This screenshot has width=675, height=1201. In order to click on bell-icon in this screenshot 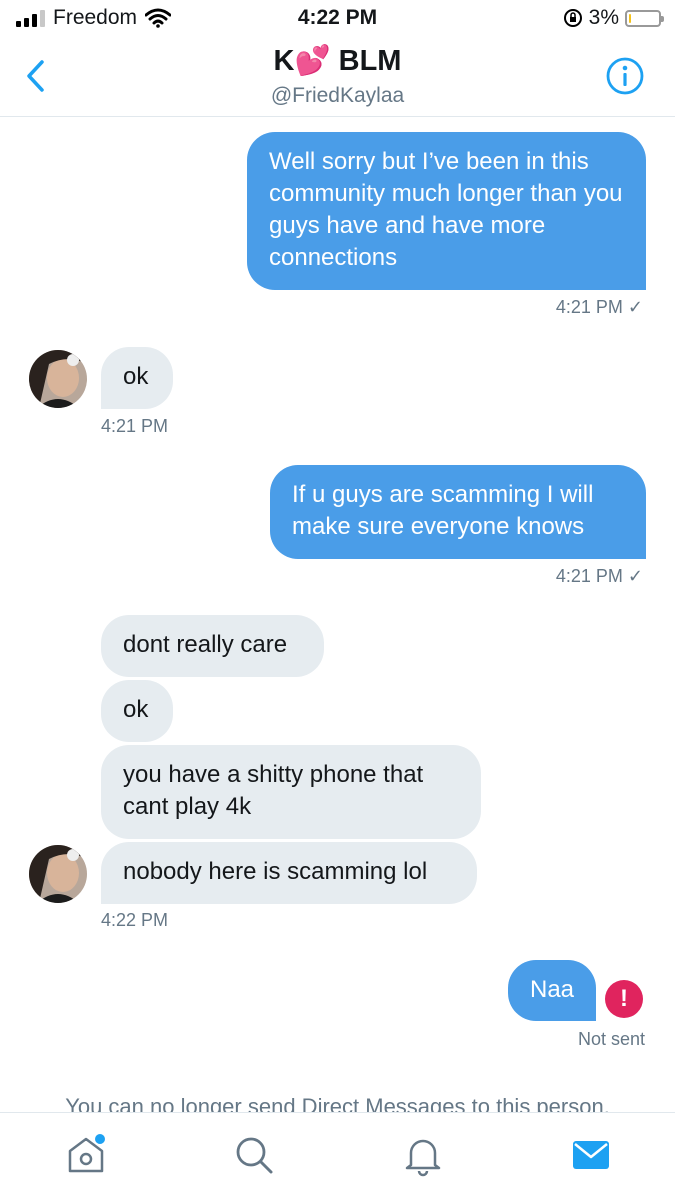, I will do `click(423, 1155)`.